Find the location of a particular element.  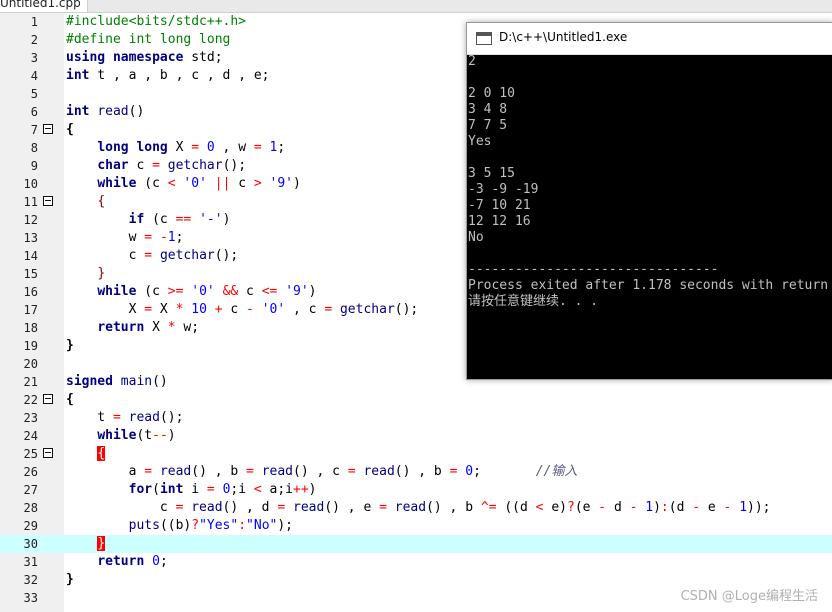

line-number: 15 is located at coordinates (30, 274).